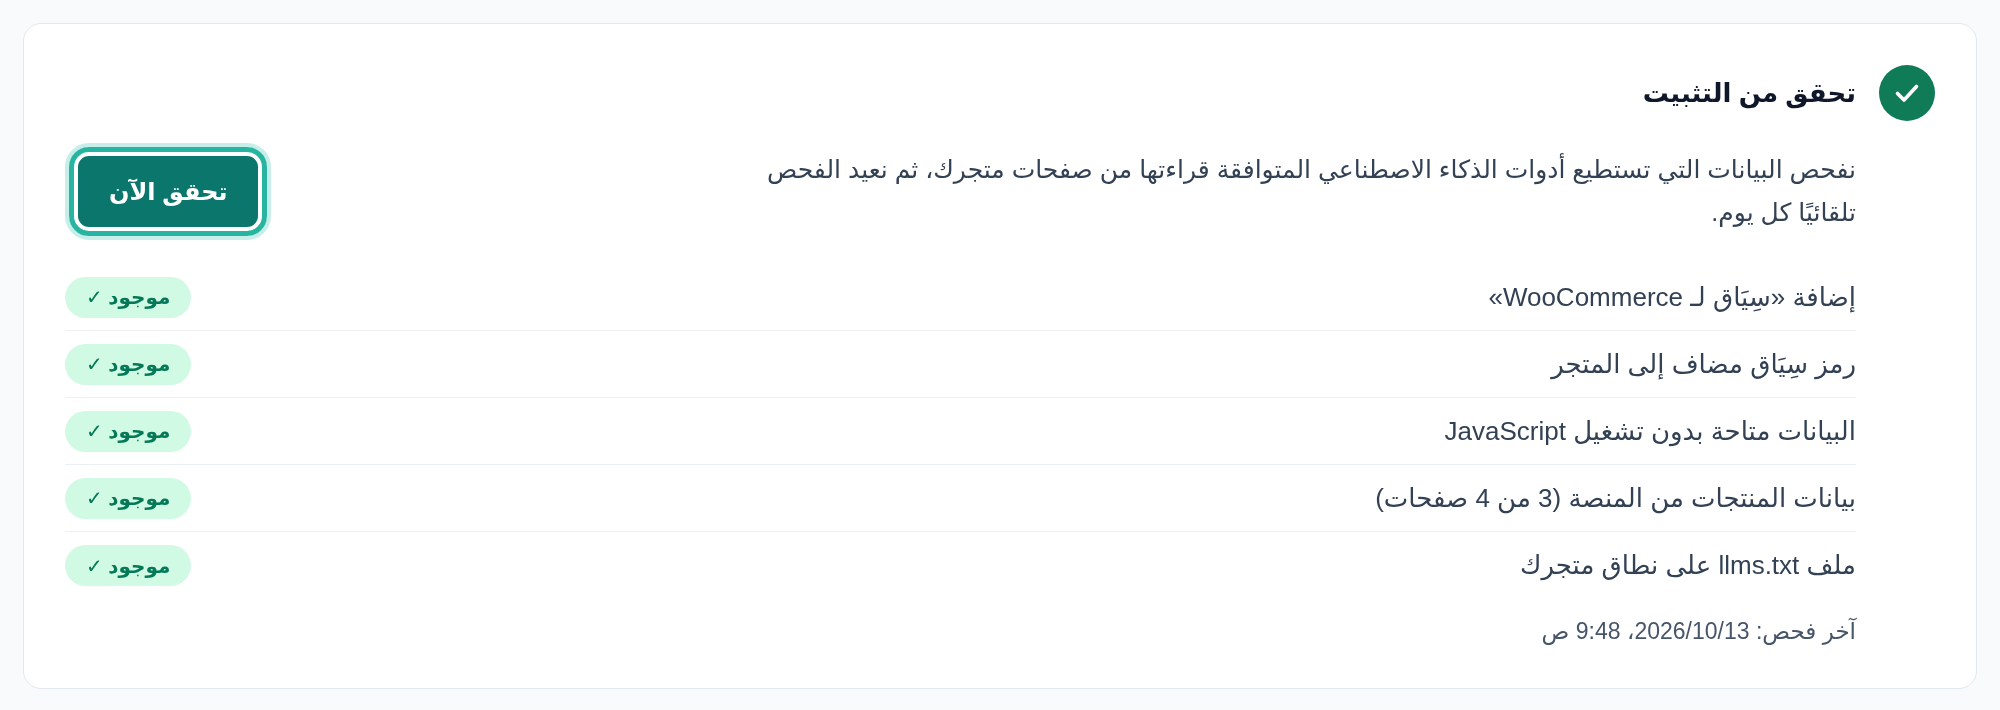  I want to click on check-label: إضافة «سِيَاق لـ WooCommerce», so click(1672, 297).